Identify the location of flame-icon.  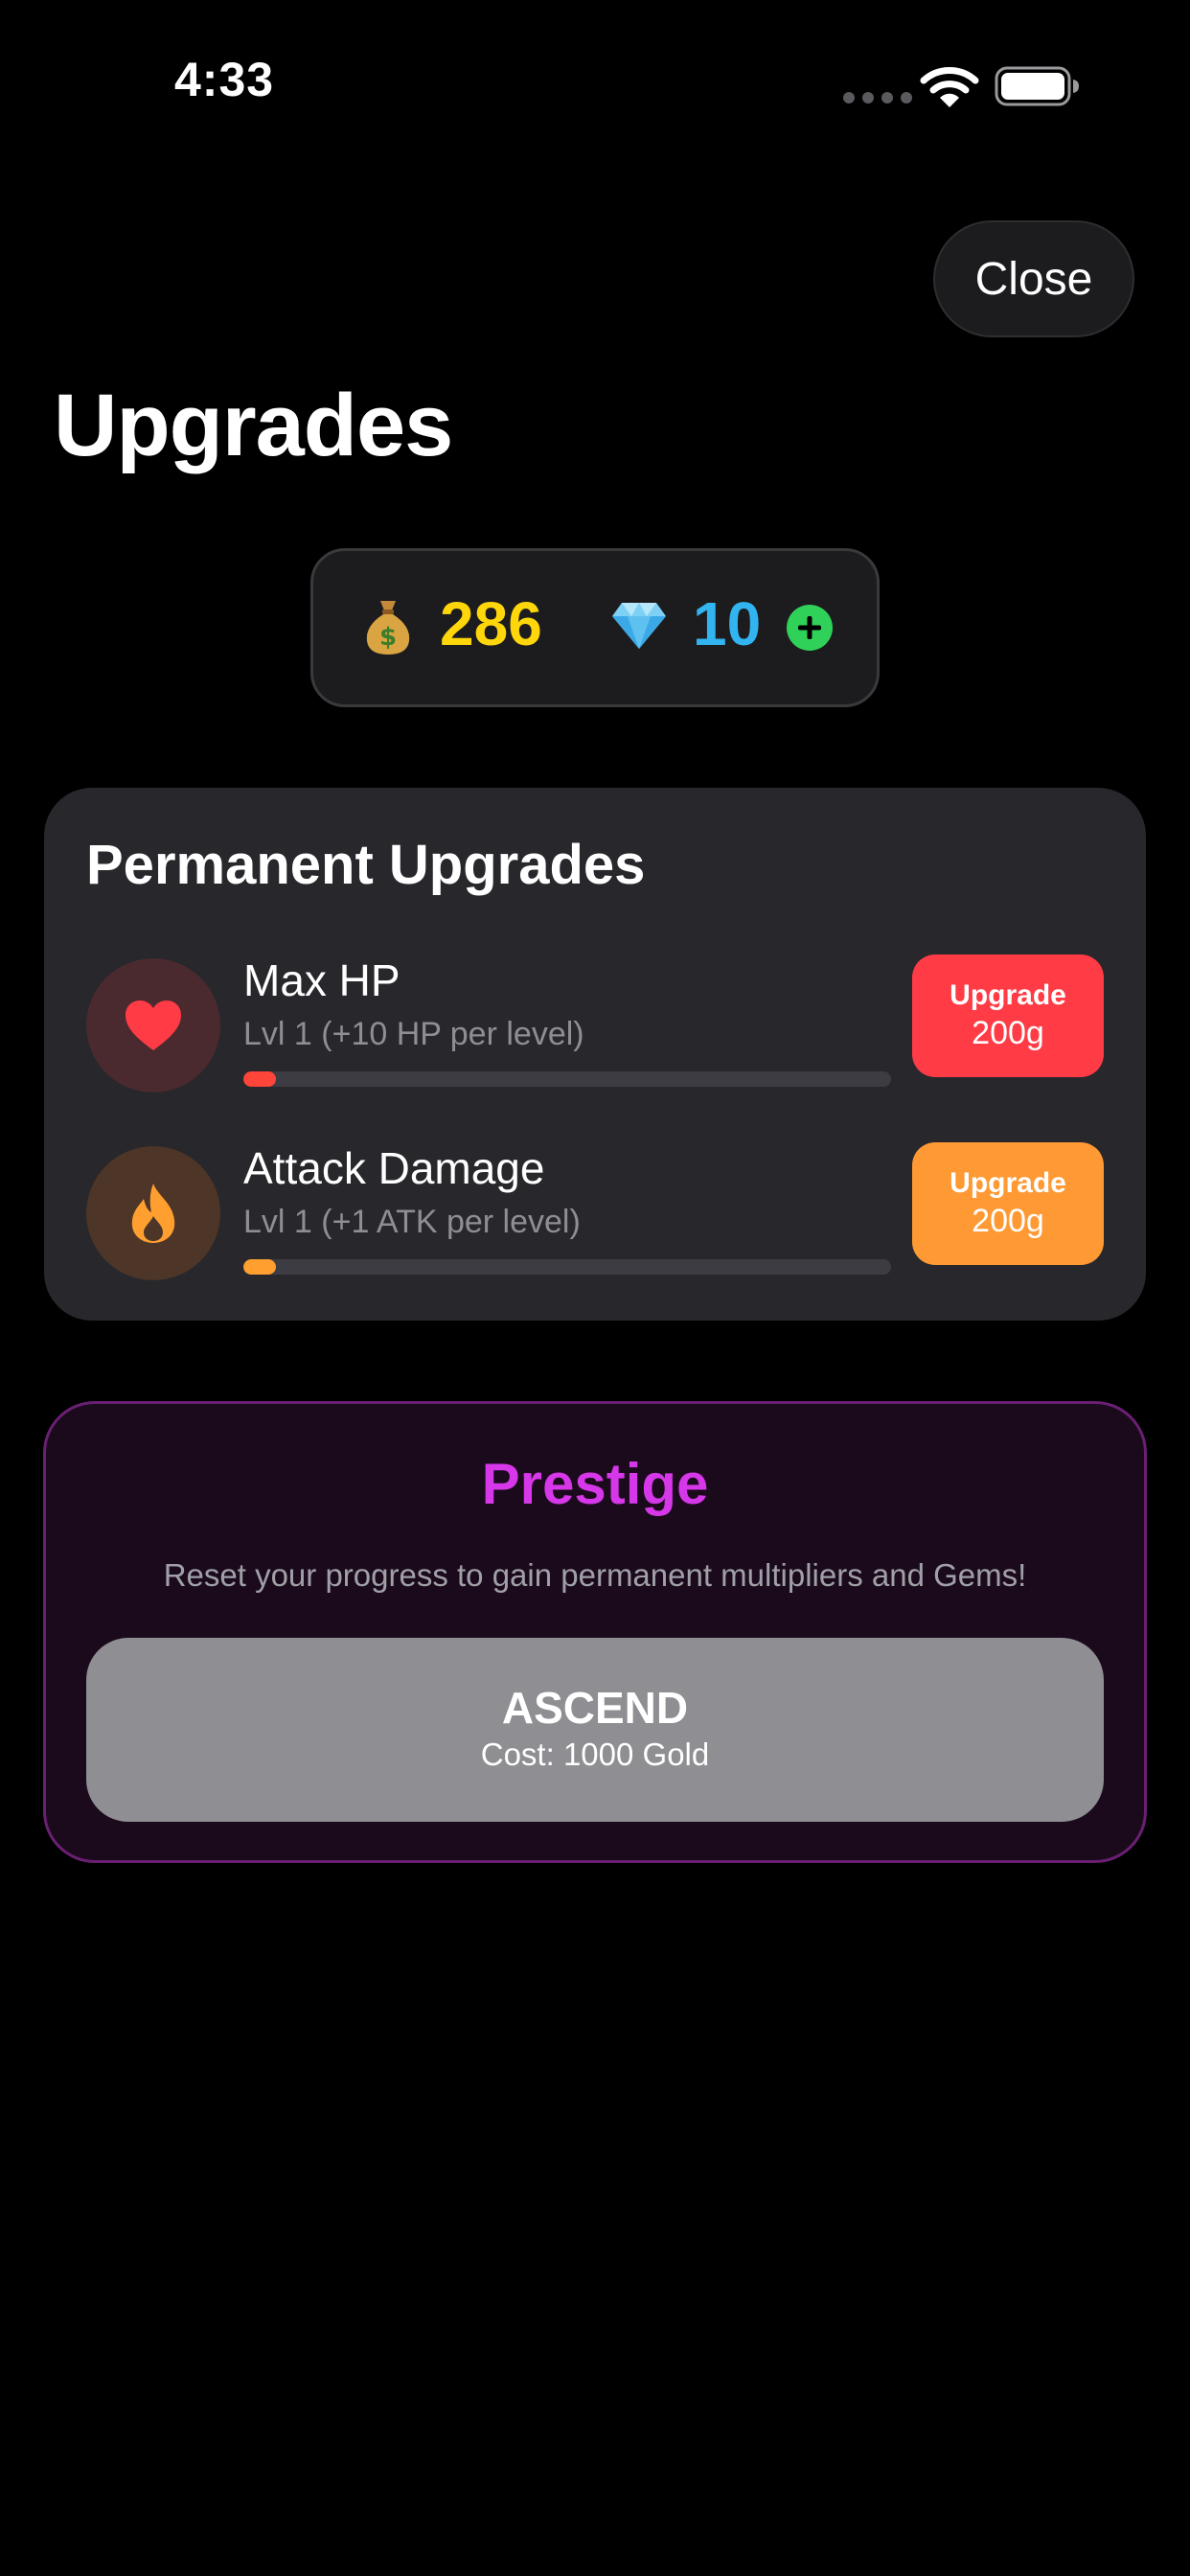
(153, 1213).